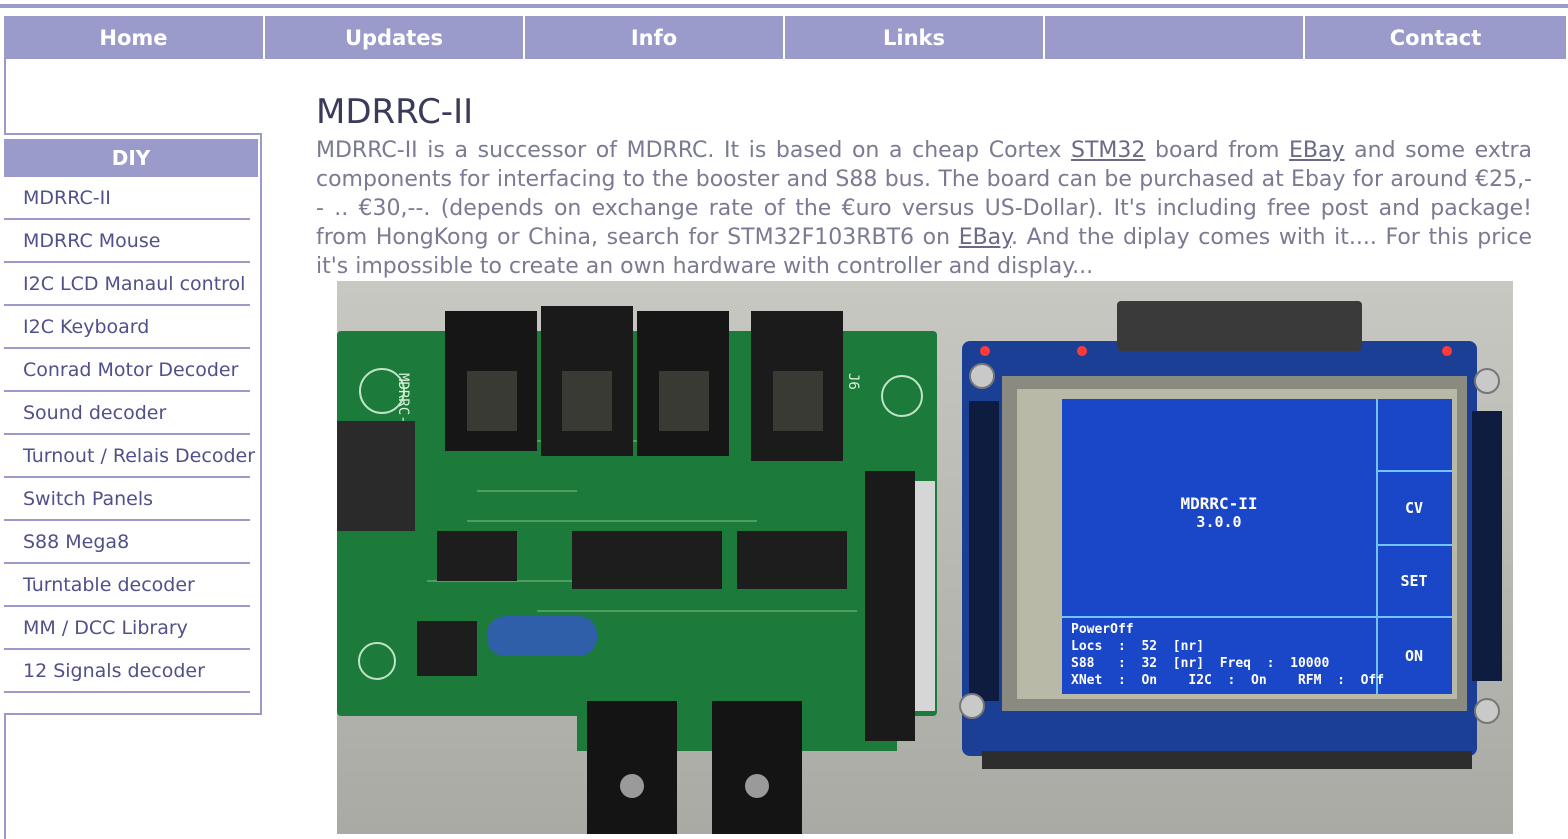 The height and width of the screenshot is (839, 1568). Describe the element at coordinates (394, 37) in the screenshot. I see `nav-updates: Updates` at that location.